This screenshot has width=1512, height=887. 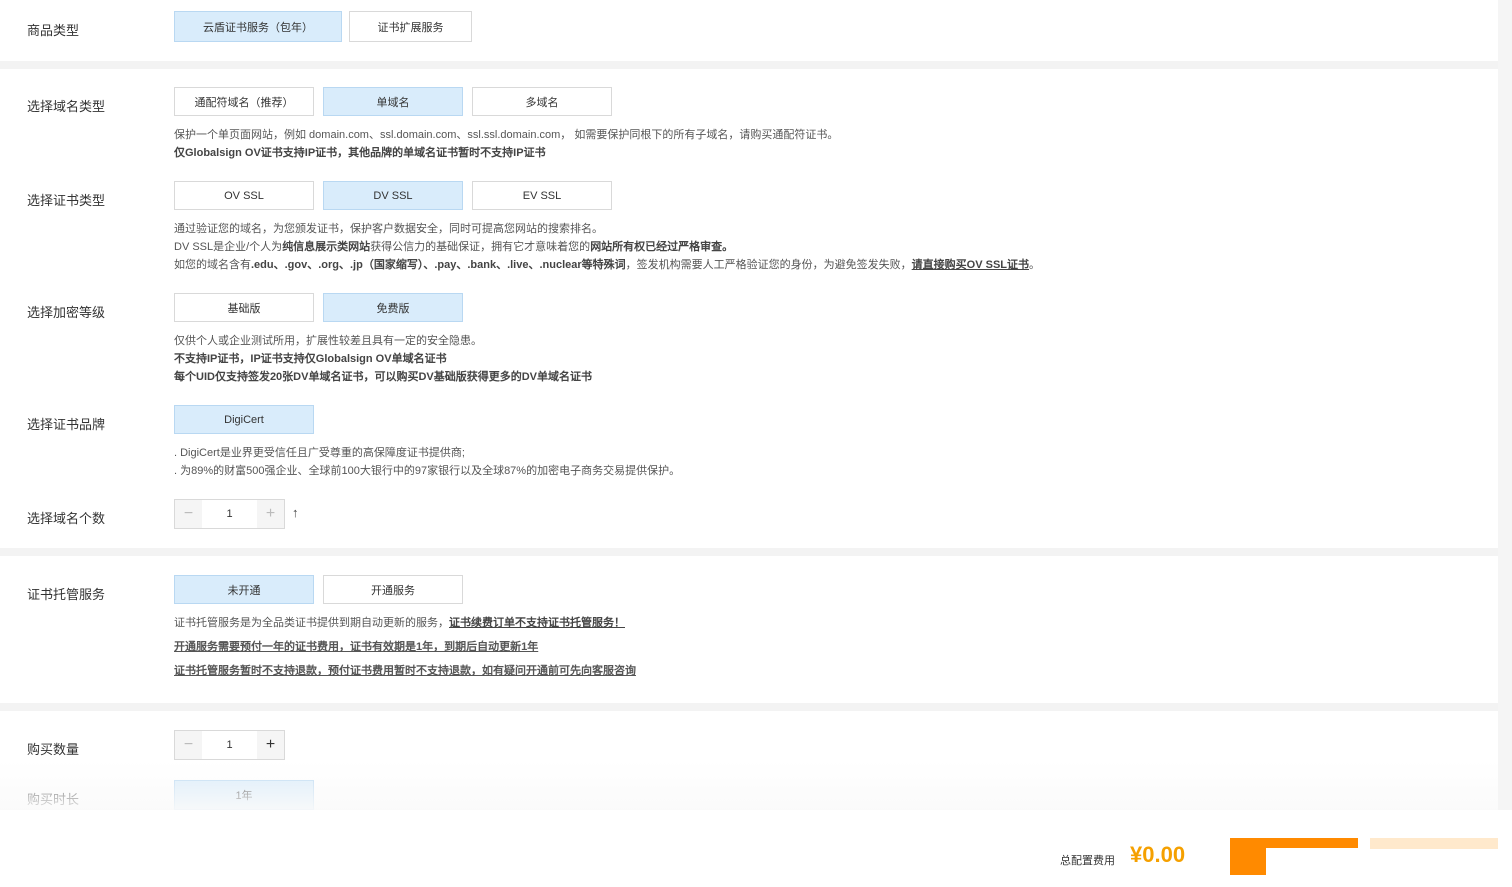 I want to click on quantity-plus-button: +, so click(x=270, y=745).